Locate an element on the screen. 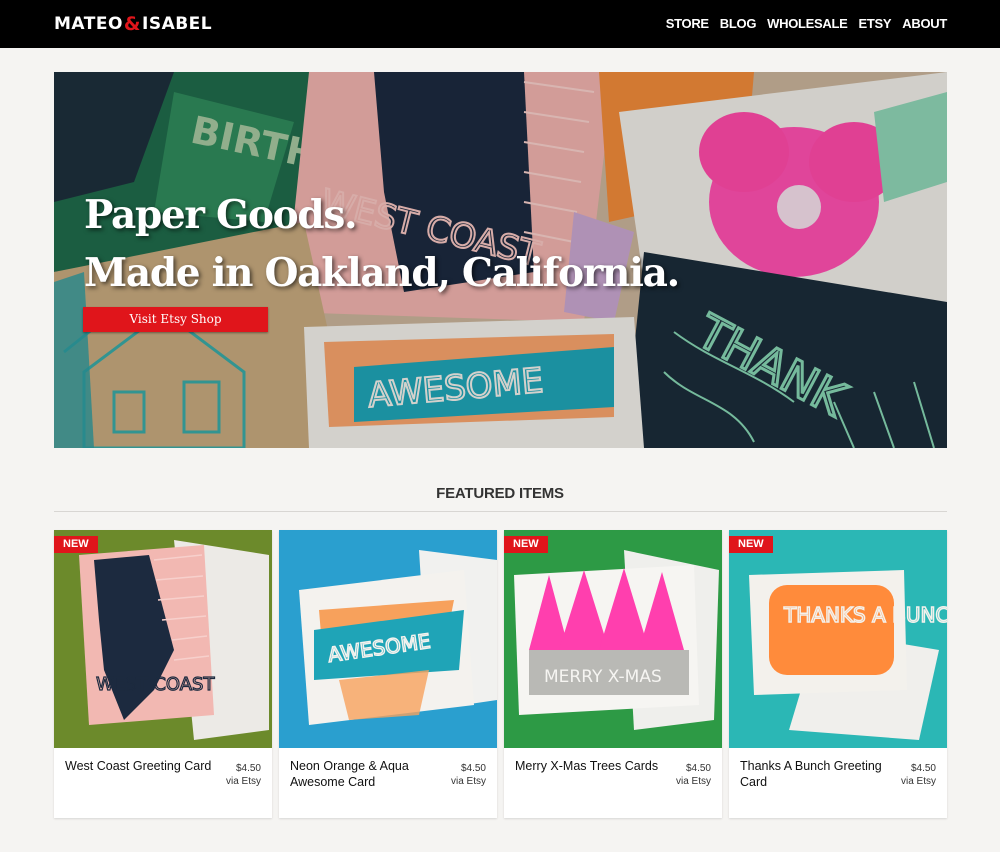  product-name: Thanks A Bunch Greeting Card is located at coordinates (815, 774).